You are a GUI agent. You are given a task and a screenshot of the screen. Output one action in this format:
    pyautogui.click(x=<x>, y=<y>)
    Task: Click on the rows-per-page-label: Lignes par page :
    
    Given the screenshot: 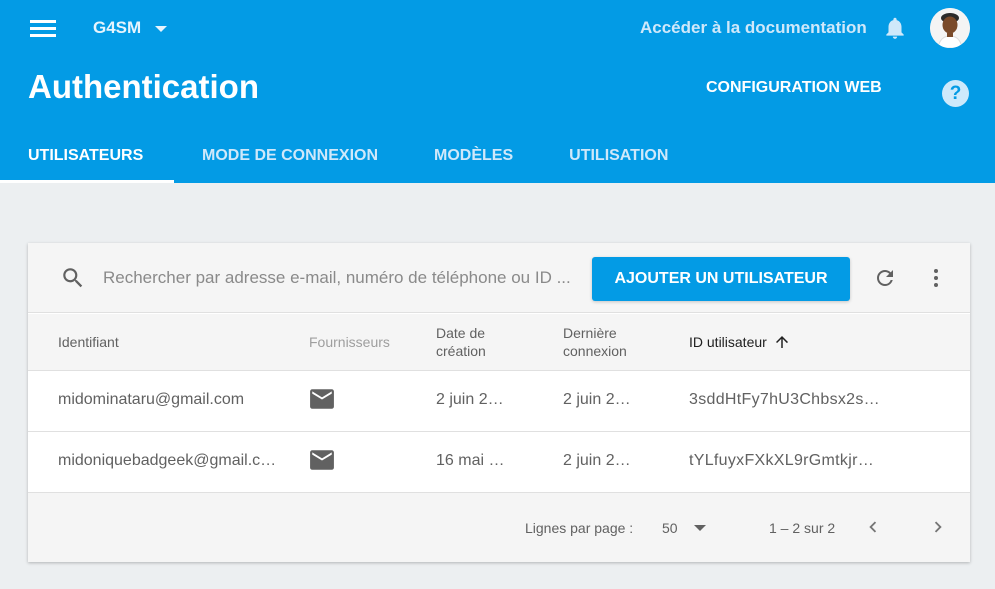 What is the action you would take?
    pyautogui.click(x=579, y=528)
    